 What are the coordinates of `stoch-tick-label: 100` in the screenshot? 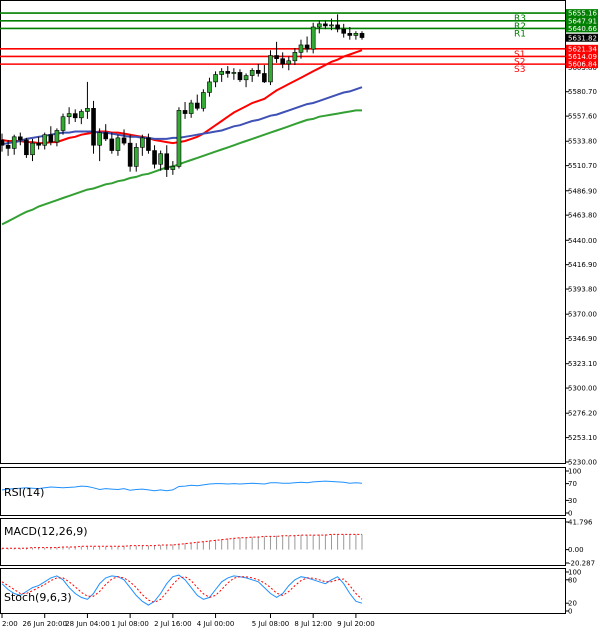 It's located at (574, 573).